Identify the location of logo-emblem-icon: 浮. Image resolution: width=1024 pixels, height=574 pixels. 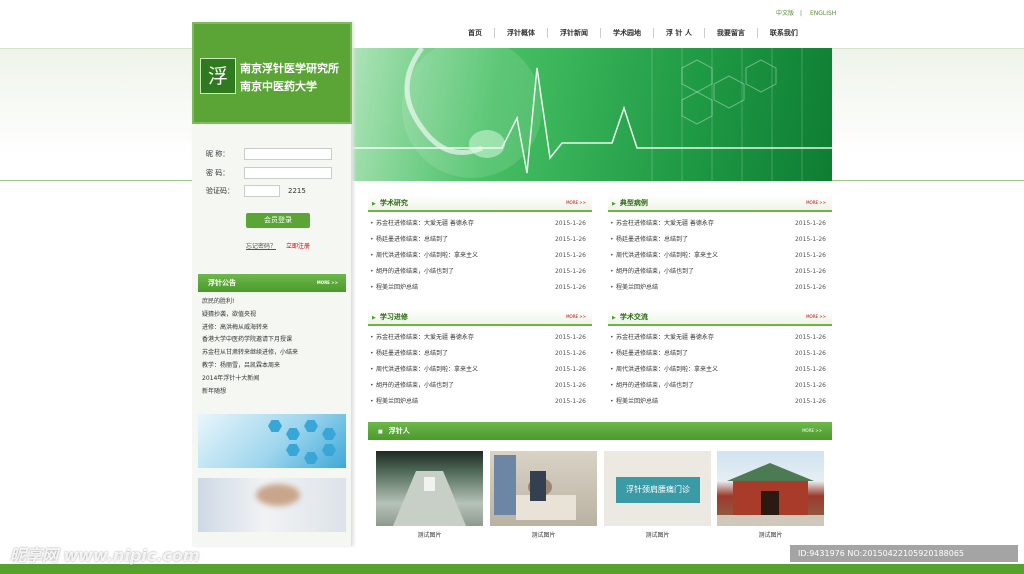
(218, 76).